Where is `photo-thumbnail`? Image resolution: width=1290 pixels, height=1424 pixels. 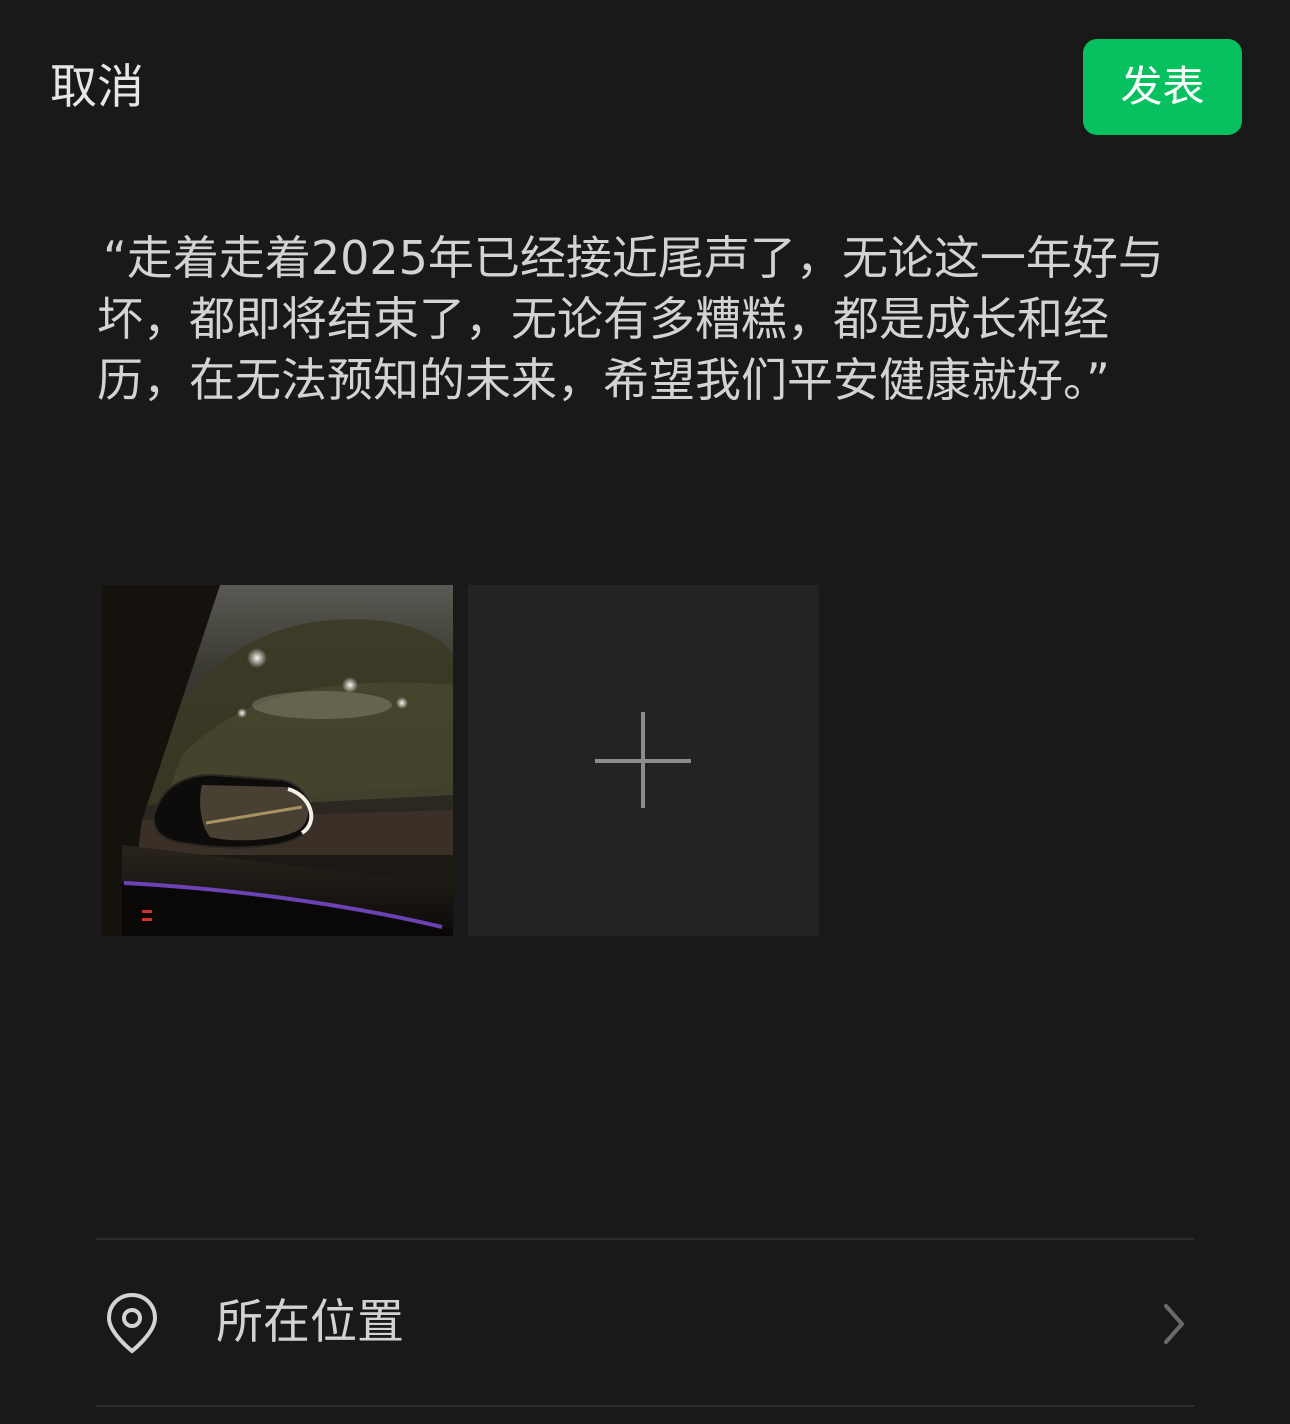
photo-thumbnail is located at coordinates (277, 760).